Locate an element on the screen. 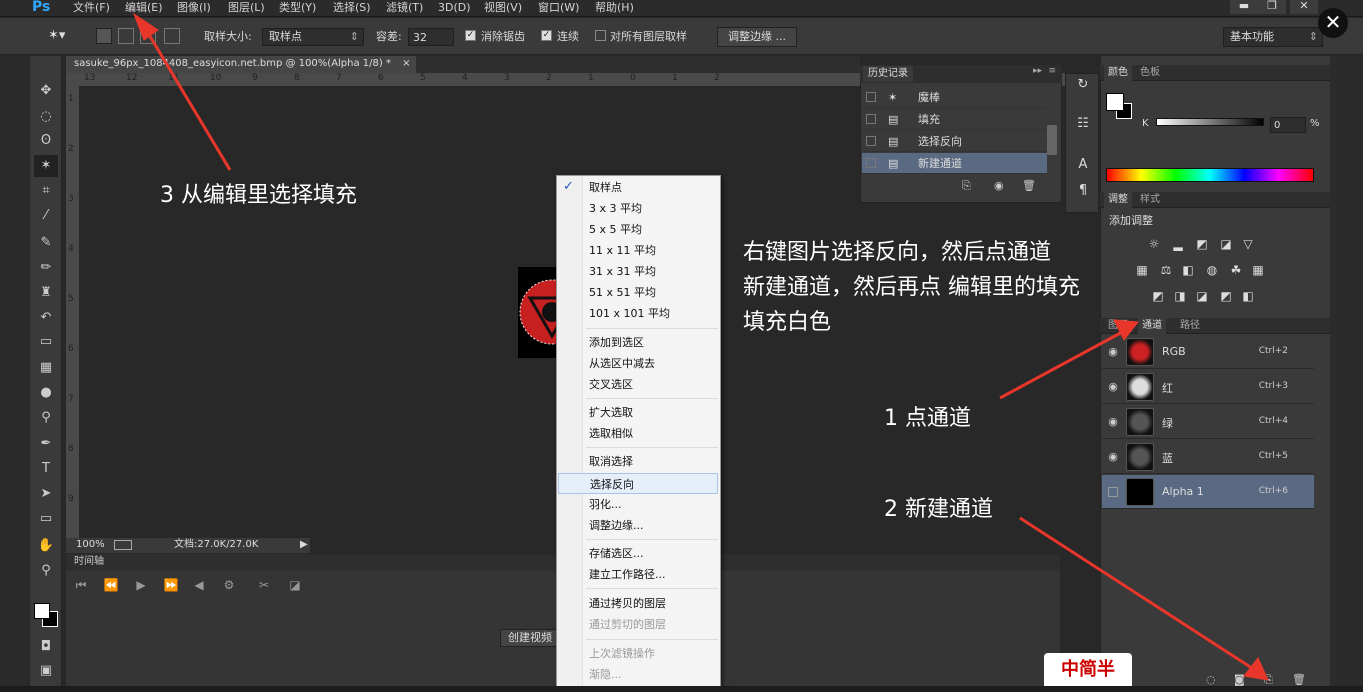 This screenshot has height=692, width=1363. site-logo: 中简半 is located at coordinates (1088, 671).